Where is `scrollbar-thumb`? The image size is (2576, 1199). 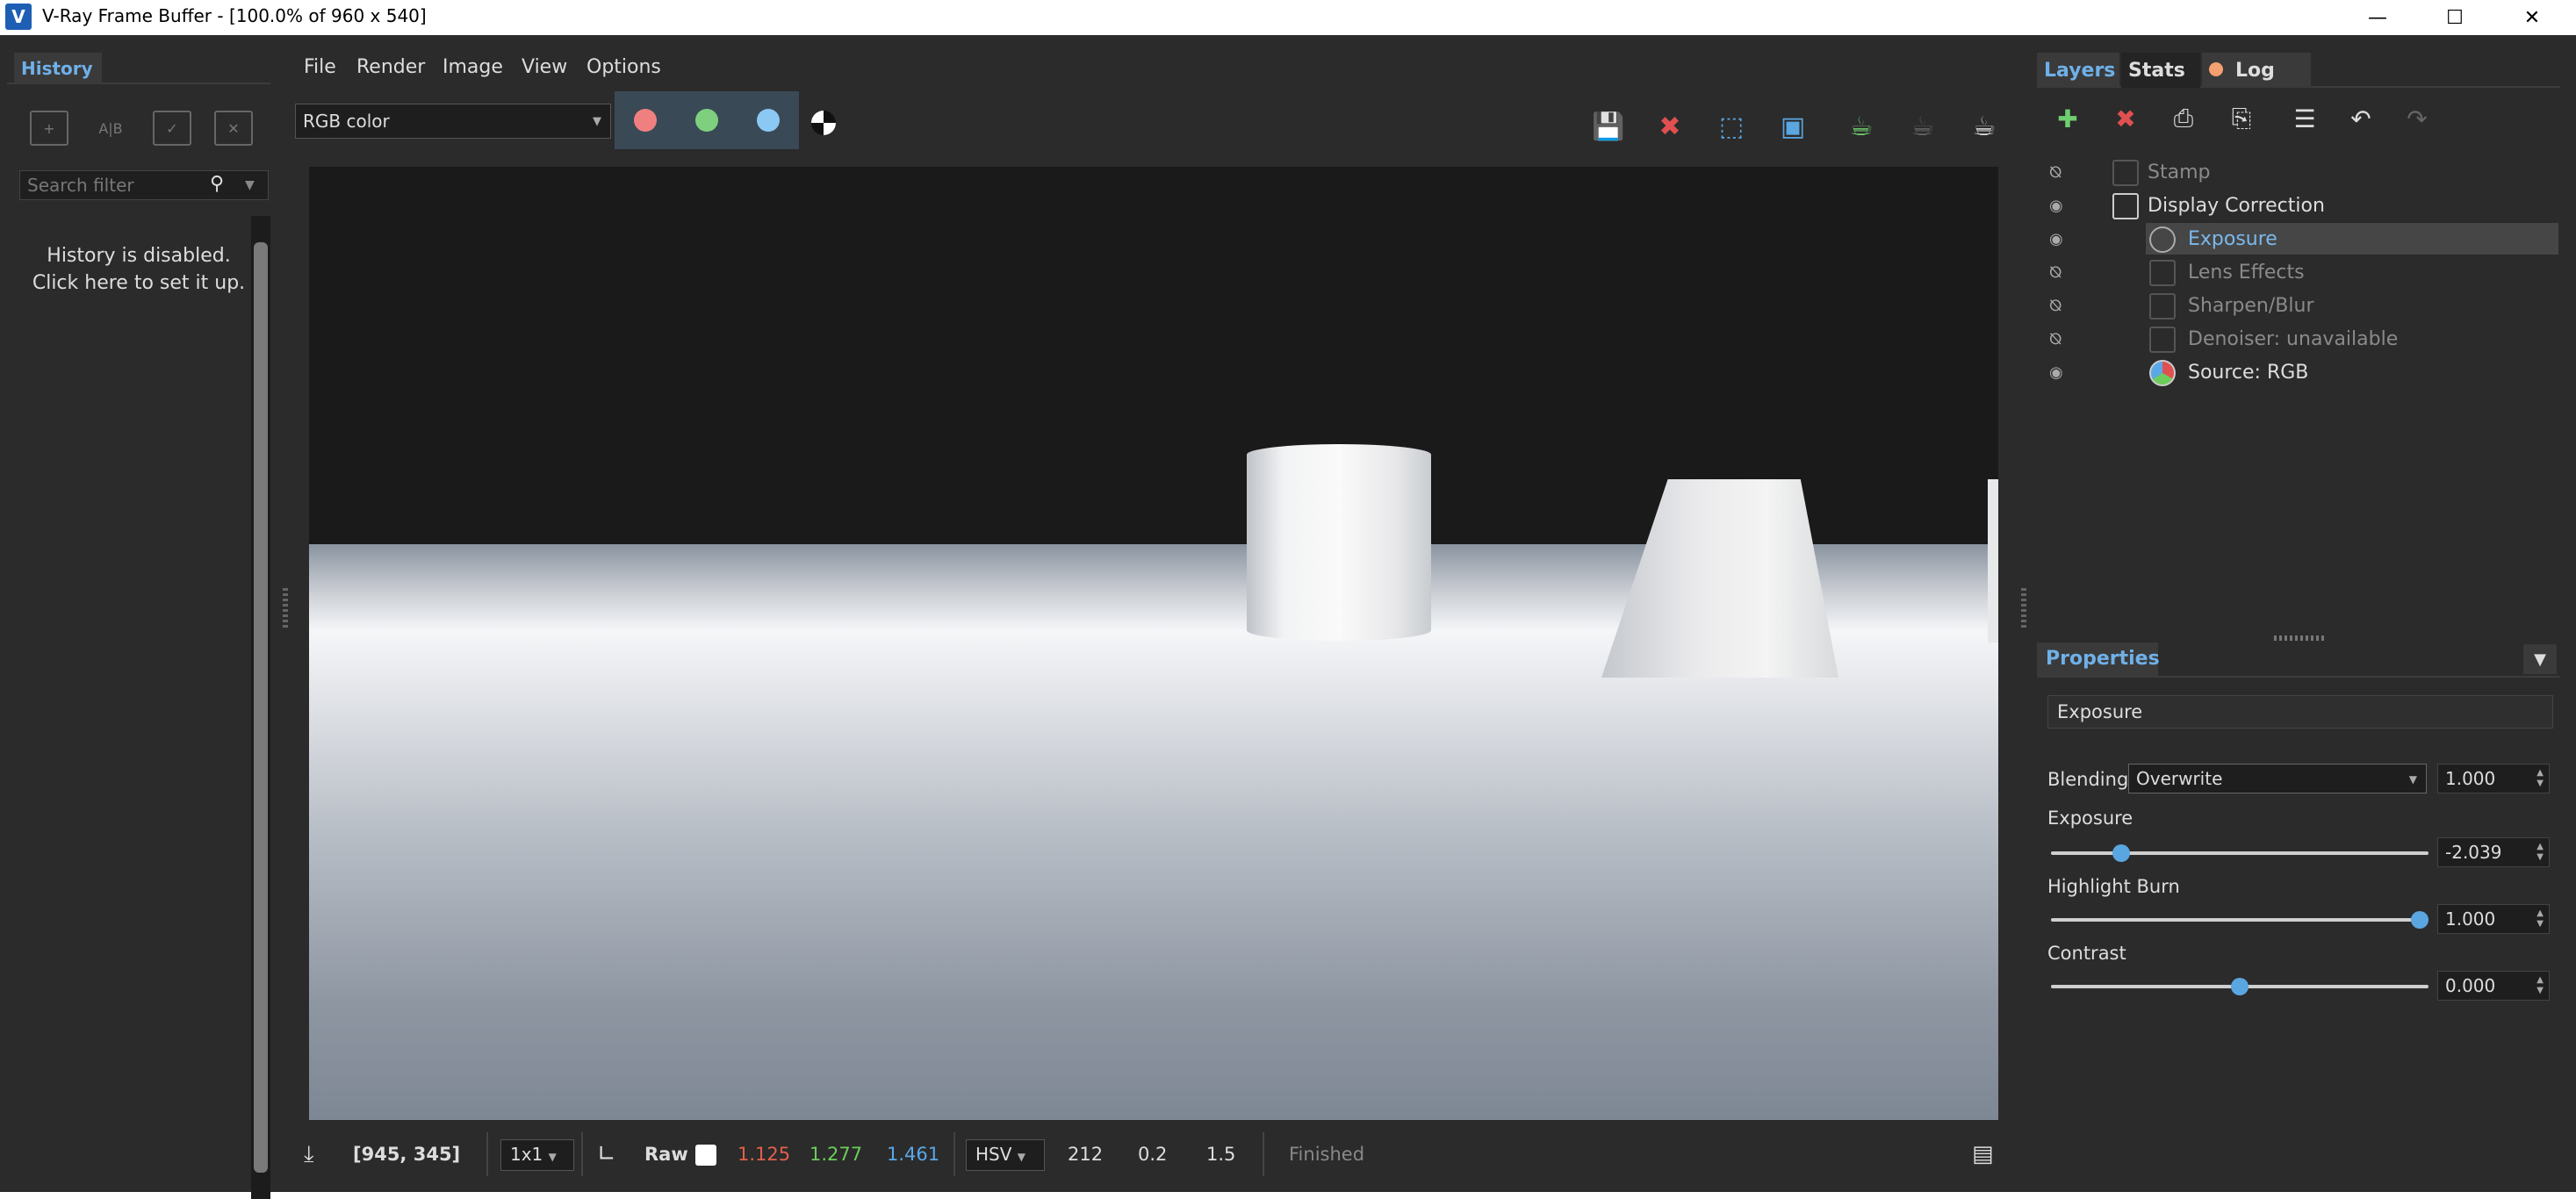
scrollbar-thumb is located at coordinates (261, 707).